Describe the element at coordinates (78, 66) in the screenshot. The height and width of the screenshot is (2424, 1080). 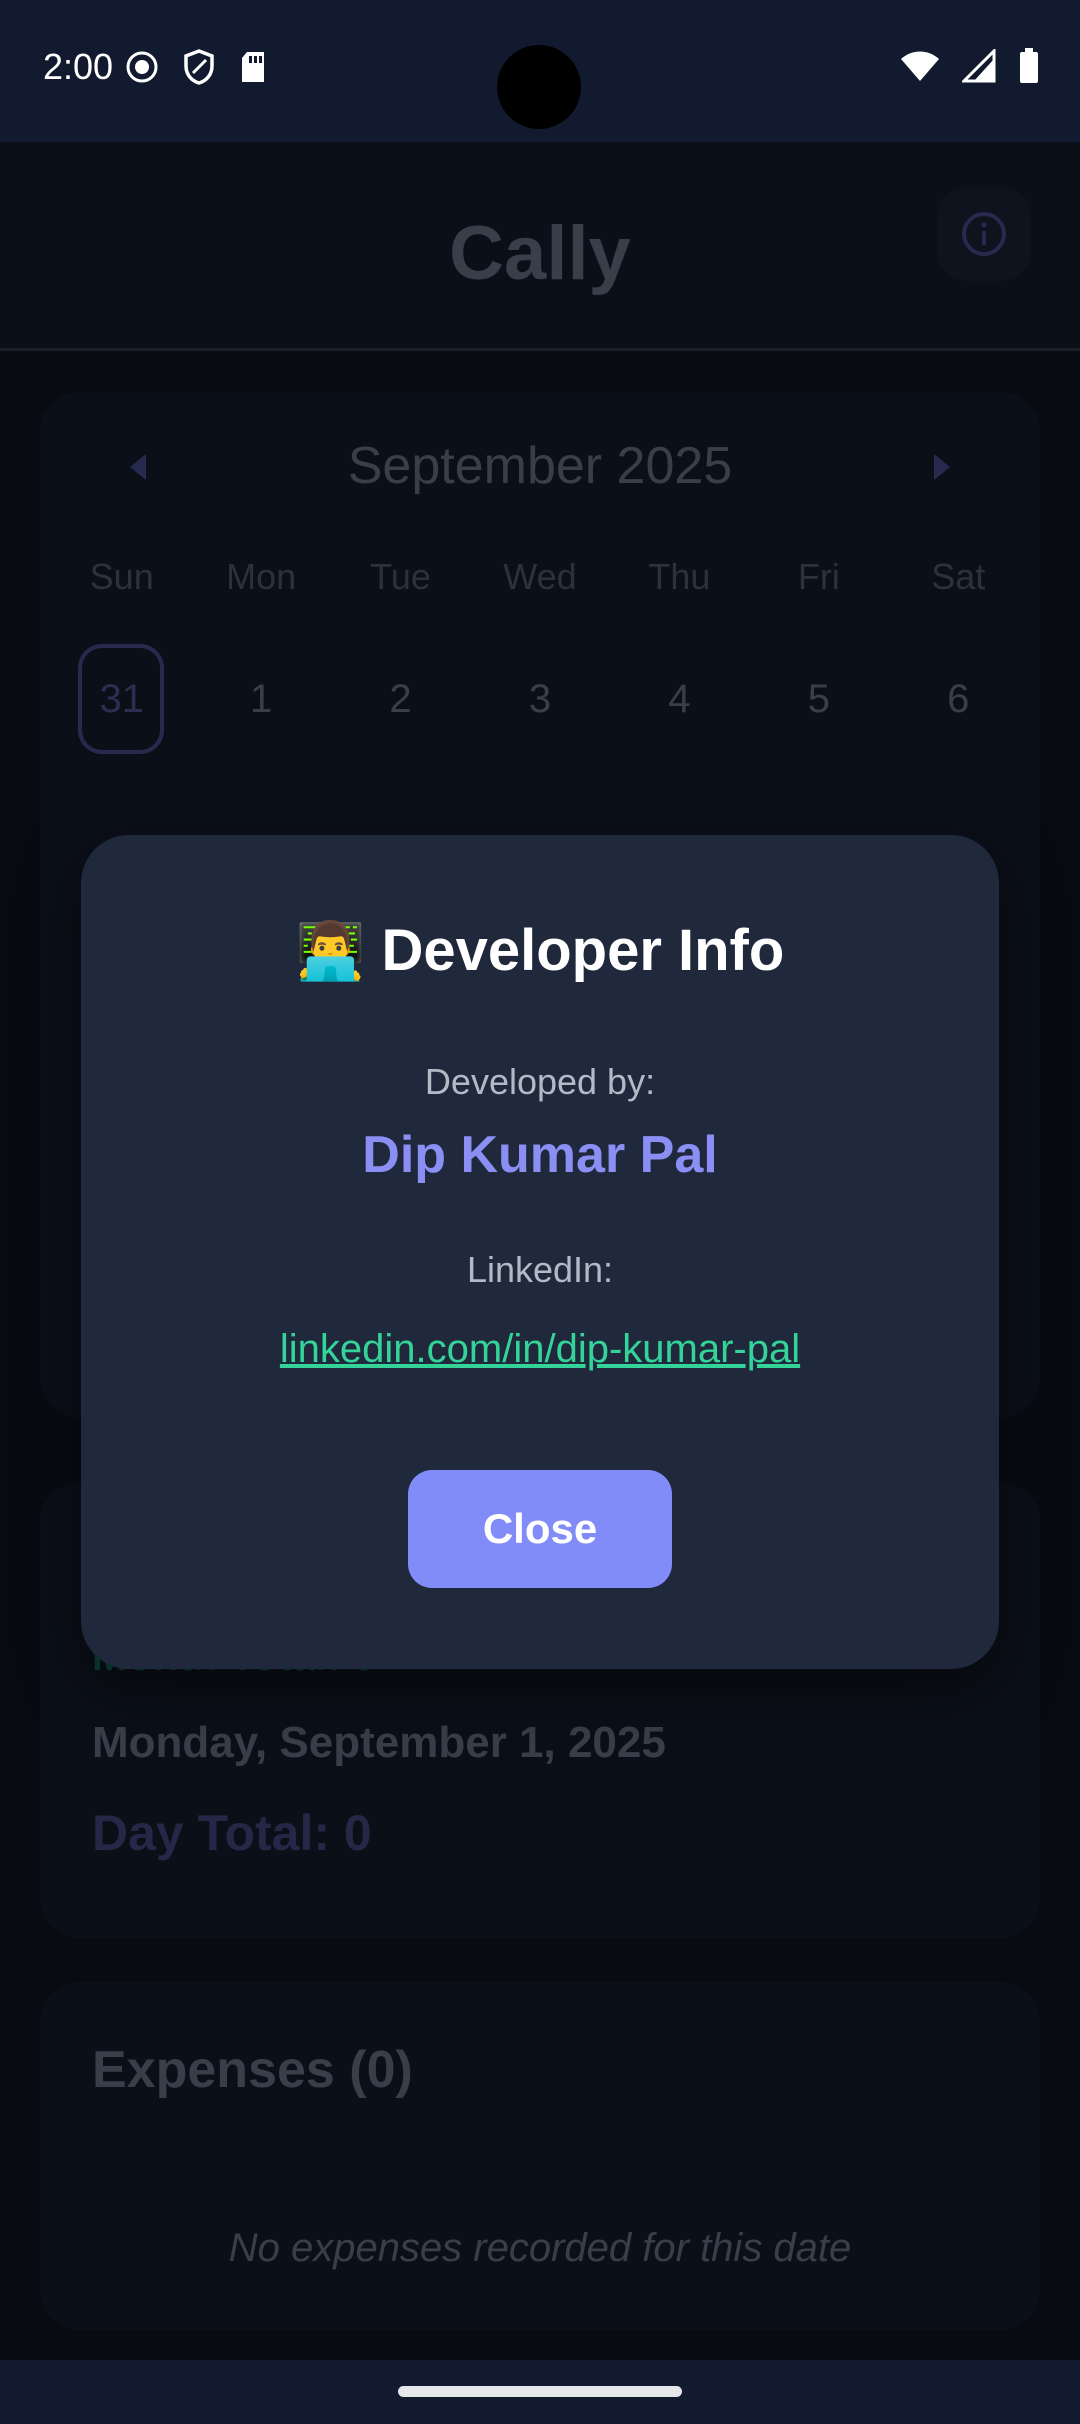
I see `status-time: 2:00` at that location.